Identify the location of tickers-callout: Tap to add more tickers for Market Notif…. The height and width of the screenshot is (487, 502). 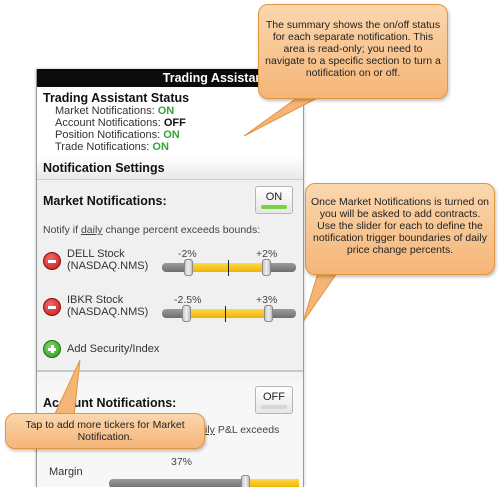
(105, 431).